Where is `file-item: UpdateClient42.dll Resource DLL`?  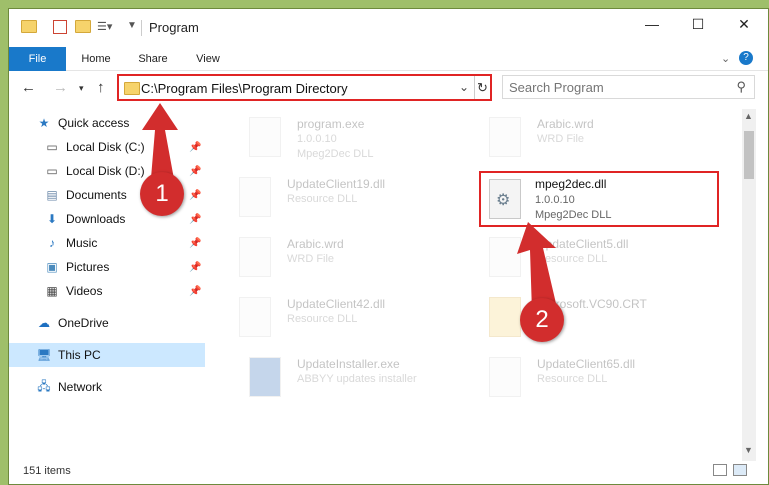 file-item: UpdateClient42.dll Resource DLL is located at coordinates (337, 319).